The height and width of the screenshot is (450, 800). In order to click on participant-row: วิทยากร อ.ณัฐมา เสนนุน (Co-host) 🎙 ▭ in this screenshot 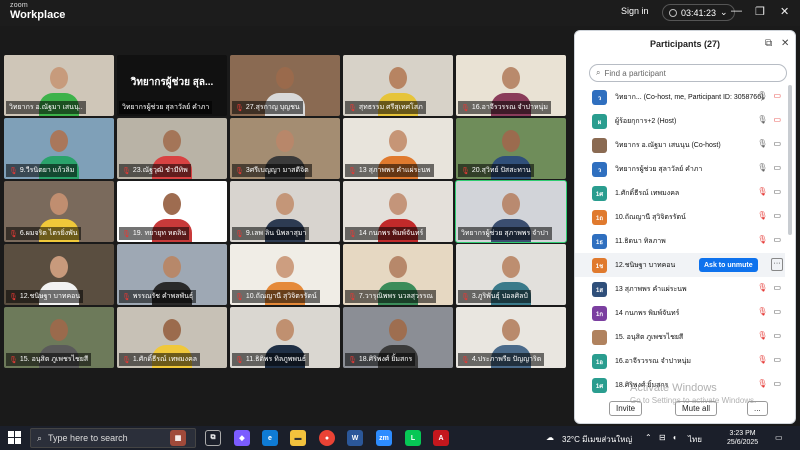, I will do `click(680, 145)`.